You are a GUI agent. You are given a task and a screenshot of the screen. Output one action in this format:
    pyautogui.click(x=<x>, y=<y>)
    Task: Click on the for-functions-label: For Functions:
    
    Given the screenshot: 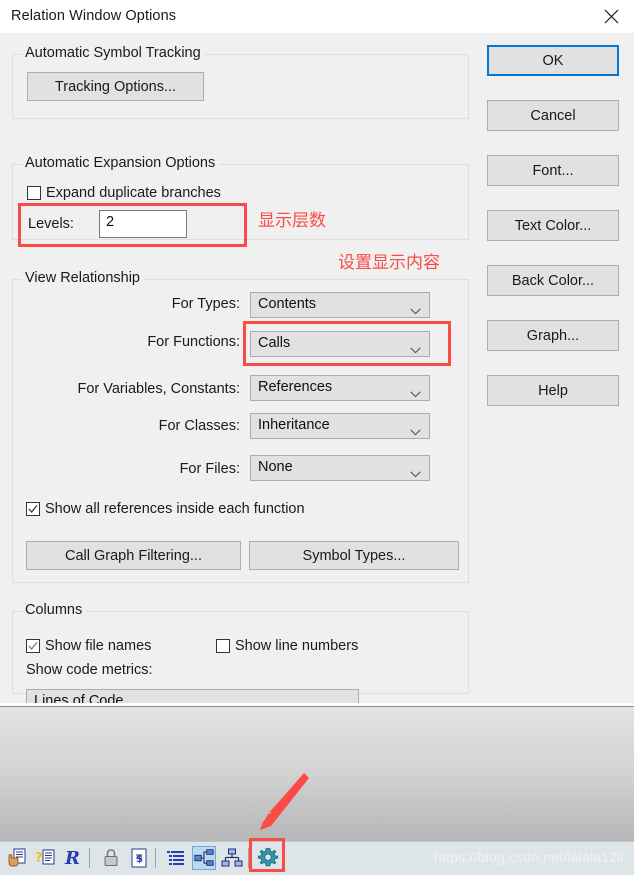 What is the action you would take?
    pyautogui.click(x=193, y=342)
    